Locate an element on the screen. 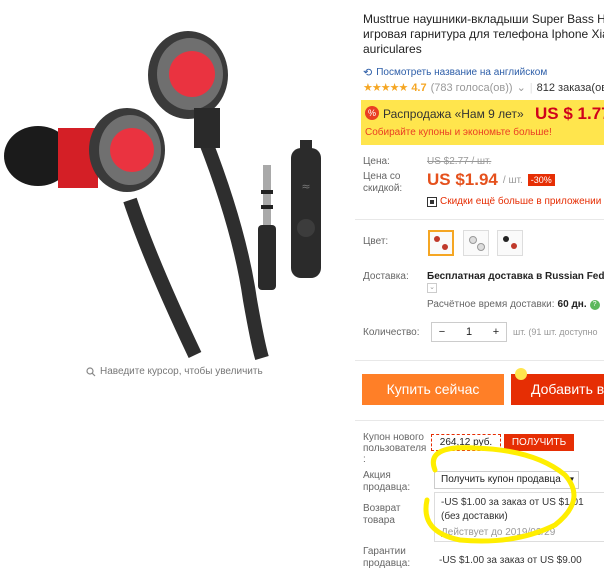  qr-code-icon is located at coordinates (432, 201).